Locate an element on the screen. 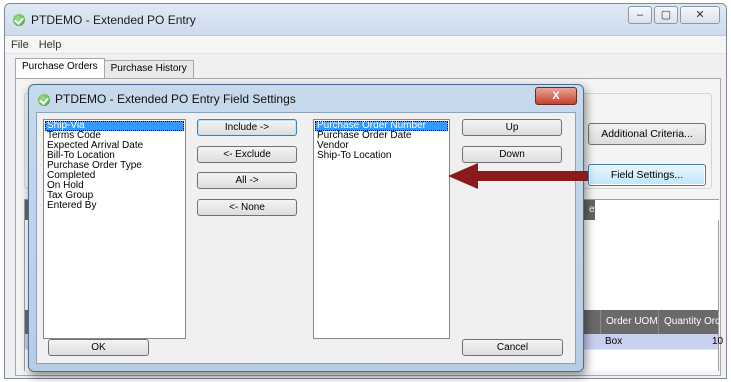 This screenshot has height=382, width=731. menu-help: Help is located at coordinates (50, 45).